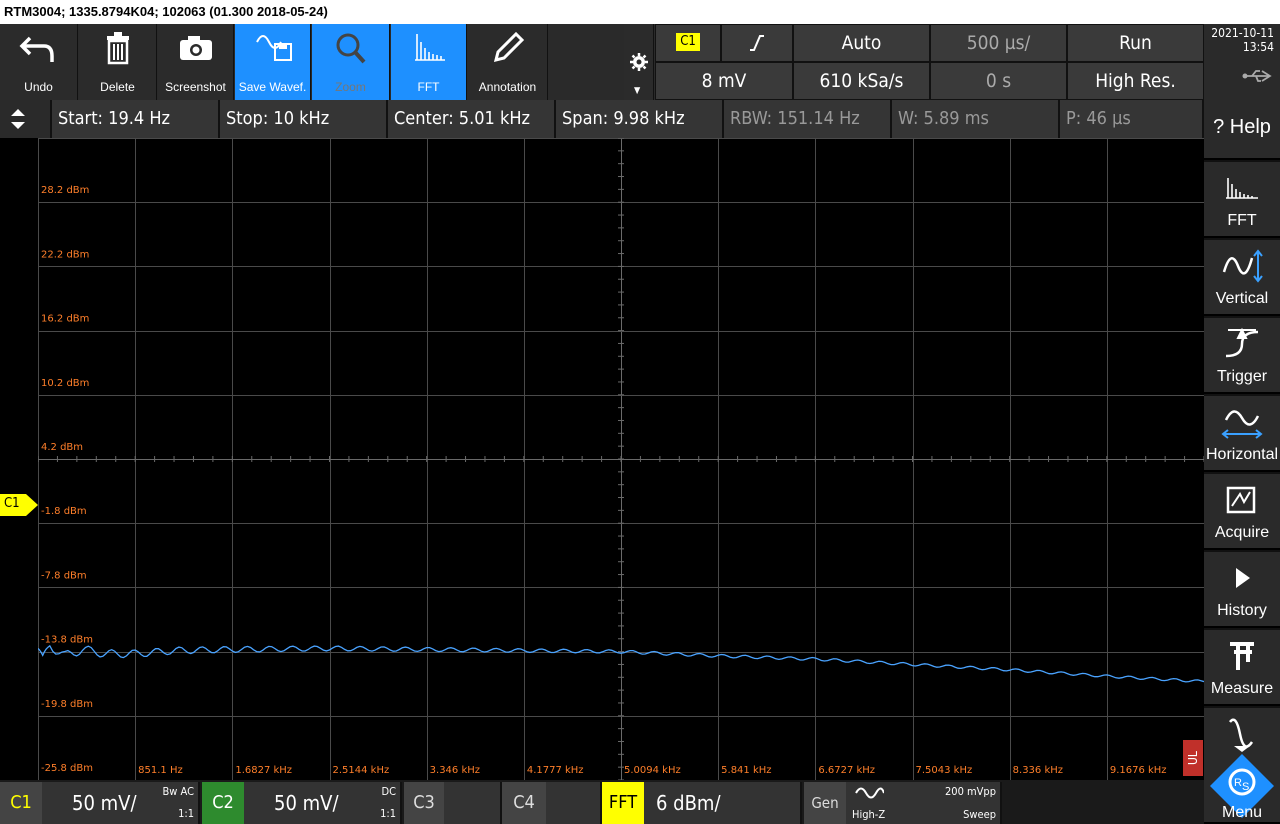 This screenshot has height=824, width=1280. What do you see at coordinates (19, 505) in the screenshot?
I see `channel-marker: C1` at bounding box center [19, 505].